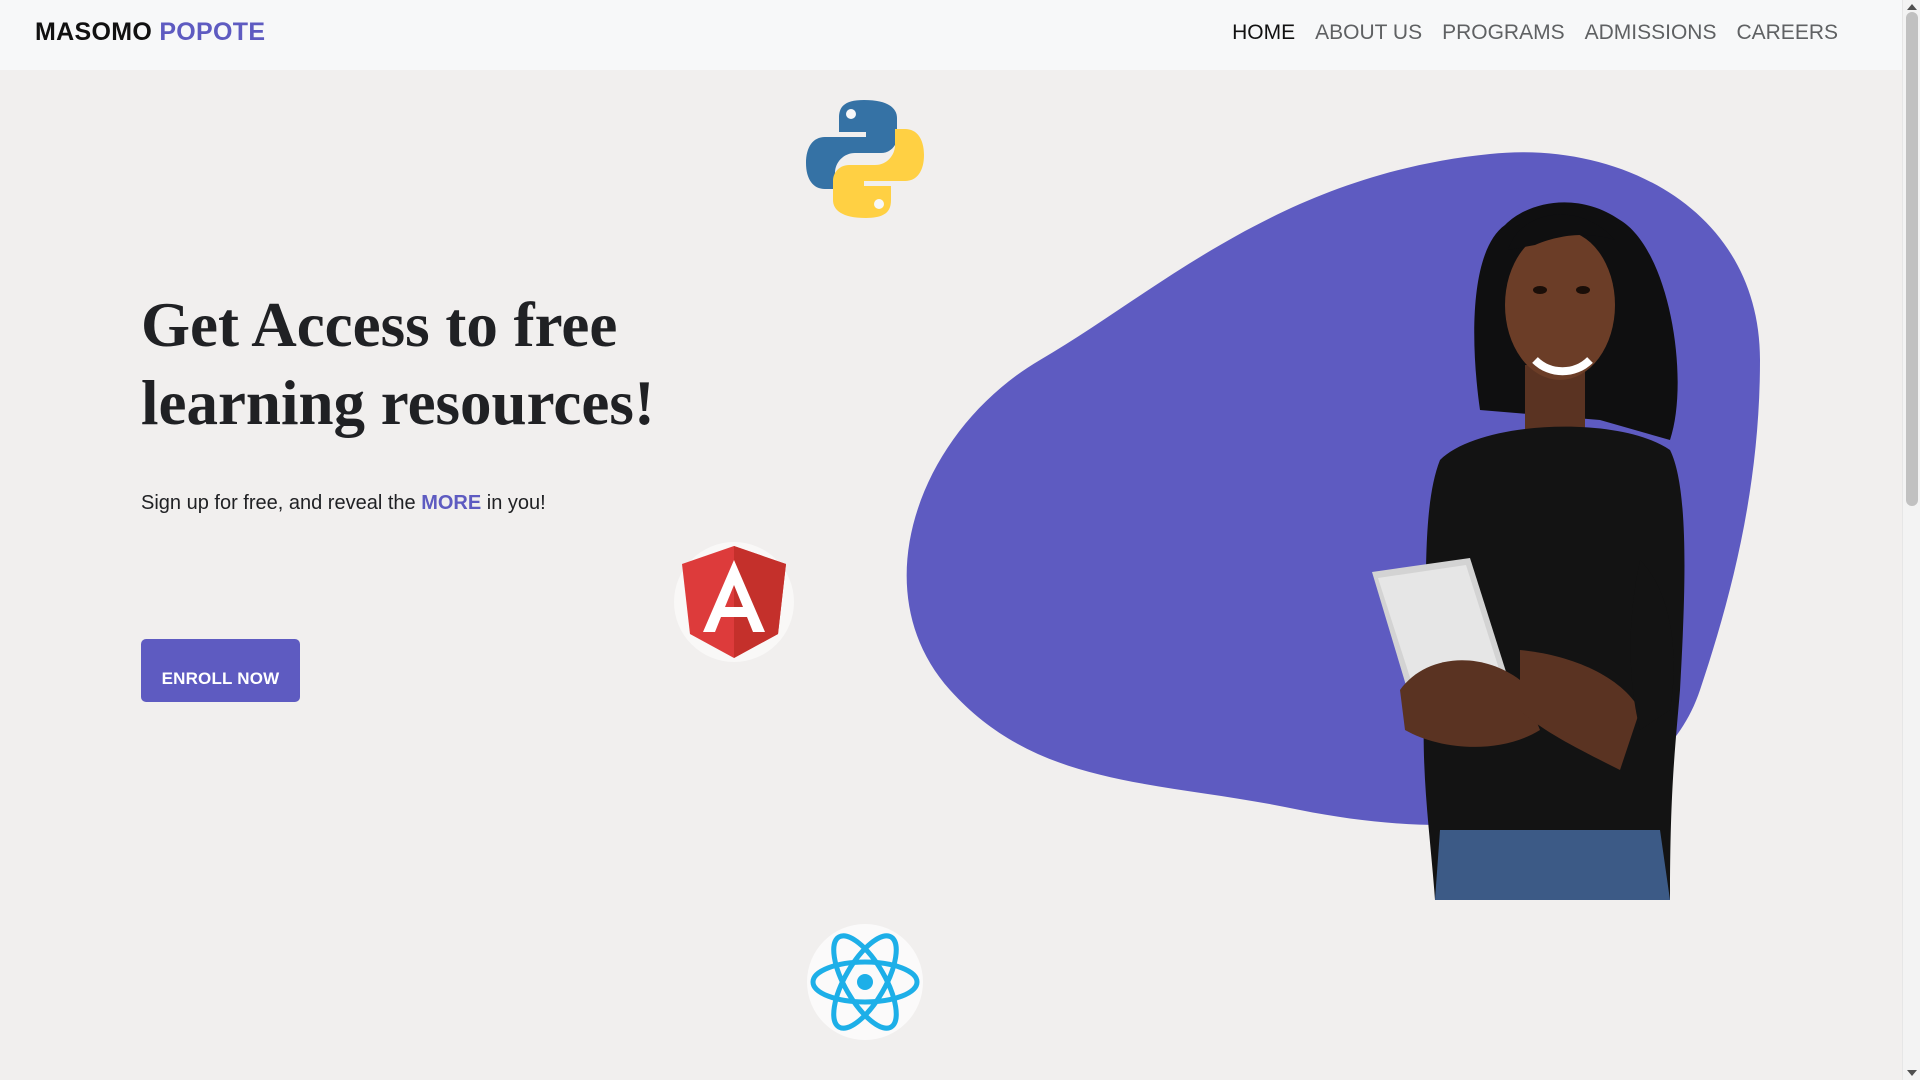 The width and height of the screenshot is (1920, 1080). I want to click on scroll-down-arrow-icon, so click(1912, 1073).